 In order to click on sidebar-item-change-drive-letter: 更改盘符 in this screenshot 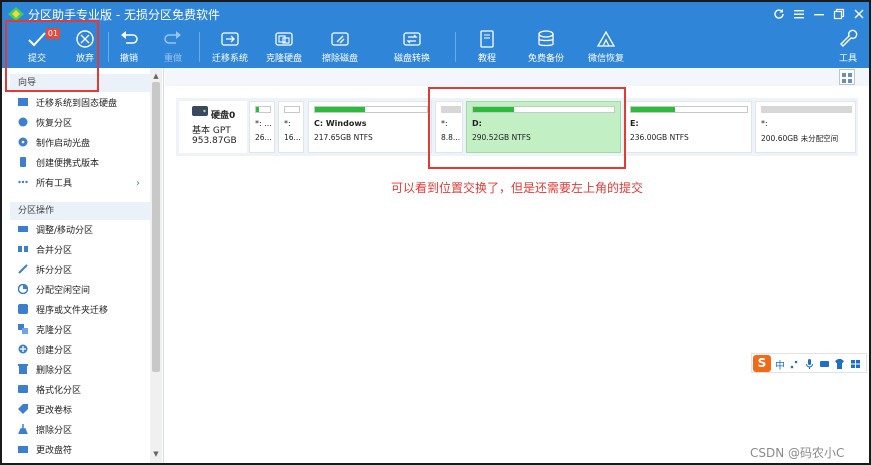, I will do `click(80, 451)`.